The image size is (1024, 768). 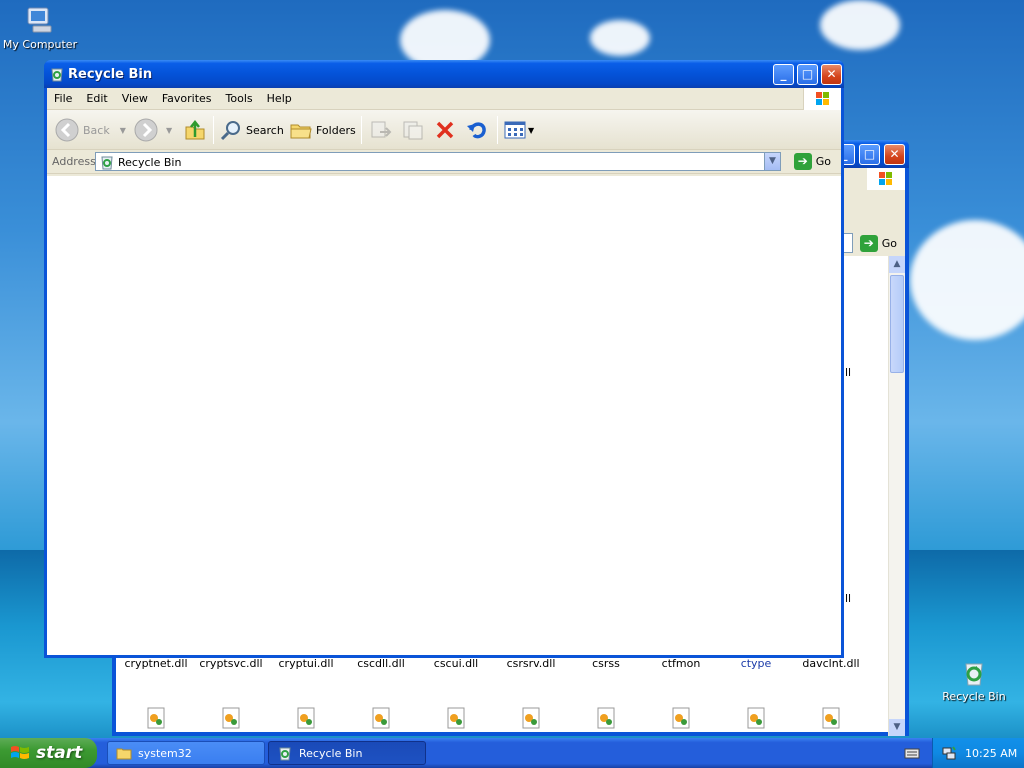 I want to click on copy-to-button, so click(x=413, y=130).